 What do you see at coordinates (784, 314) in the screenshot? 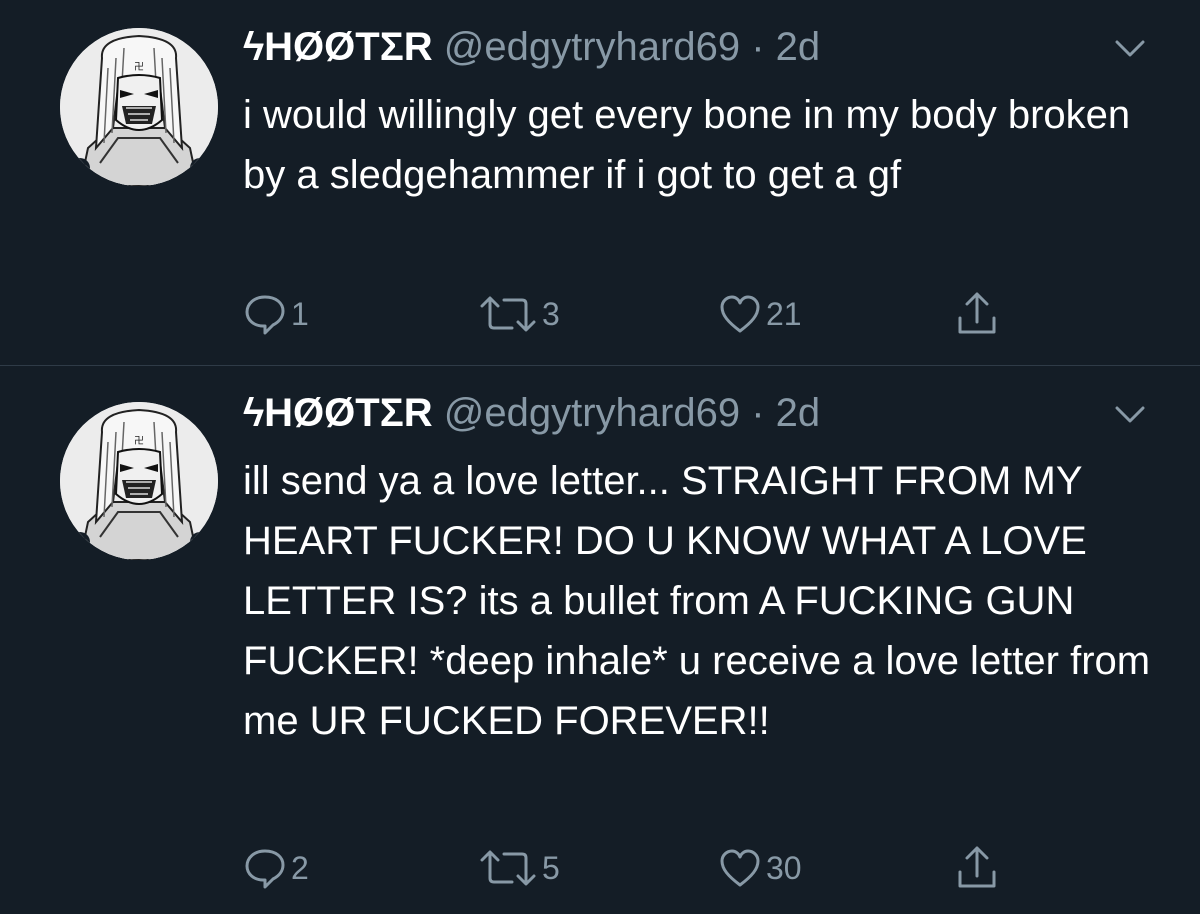
I see `like-count: 21` at bounding box center [784, 314].